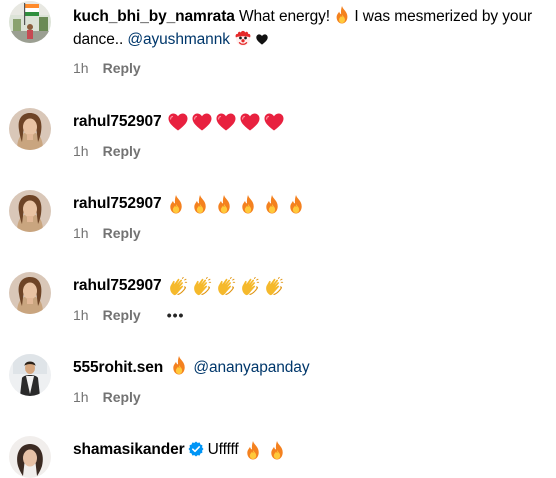  What do you see at coordinates (178, 39) in the screenshot?
I see `mention-link: @ayushmannk` at bounding box center [178, 39].